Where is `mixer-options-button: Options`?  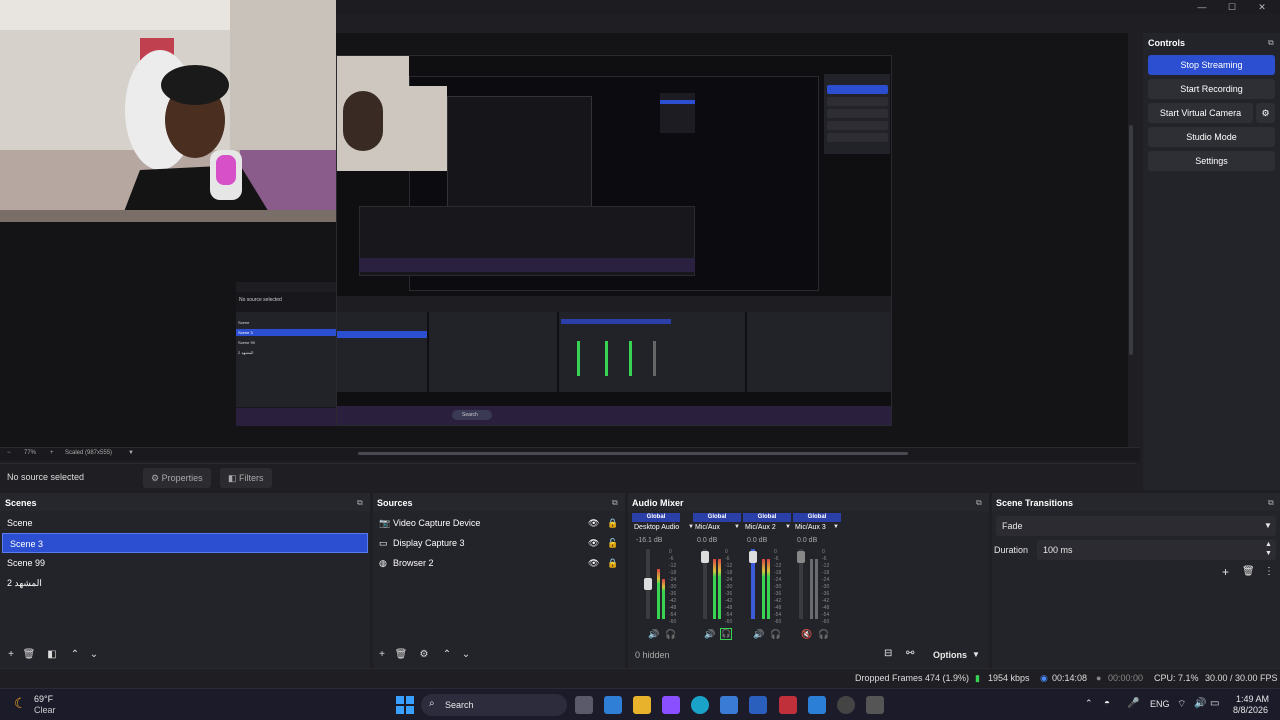 mixer-options-button: Options is located at coordinates (950, 655).